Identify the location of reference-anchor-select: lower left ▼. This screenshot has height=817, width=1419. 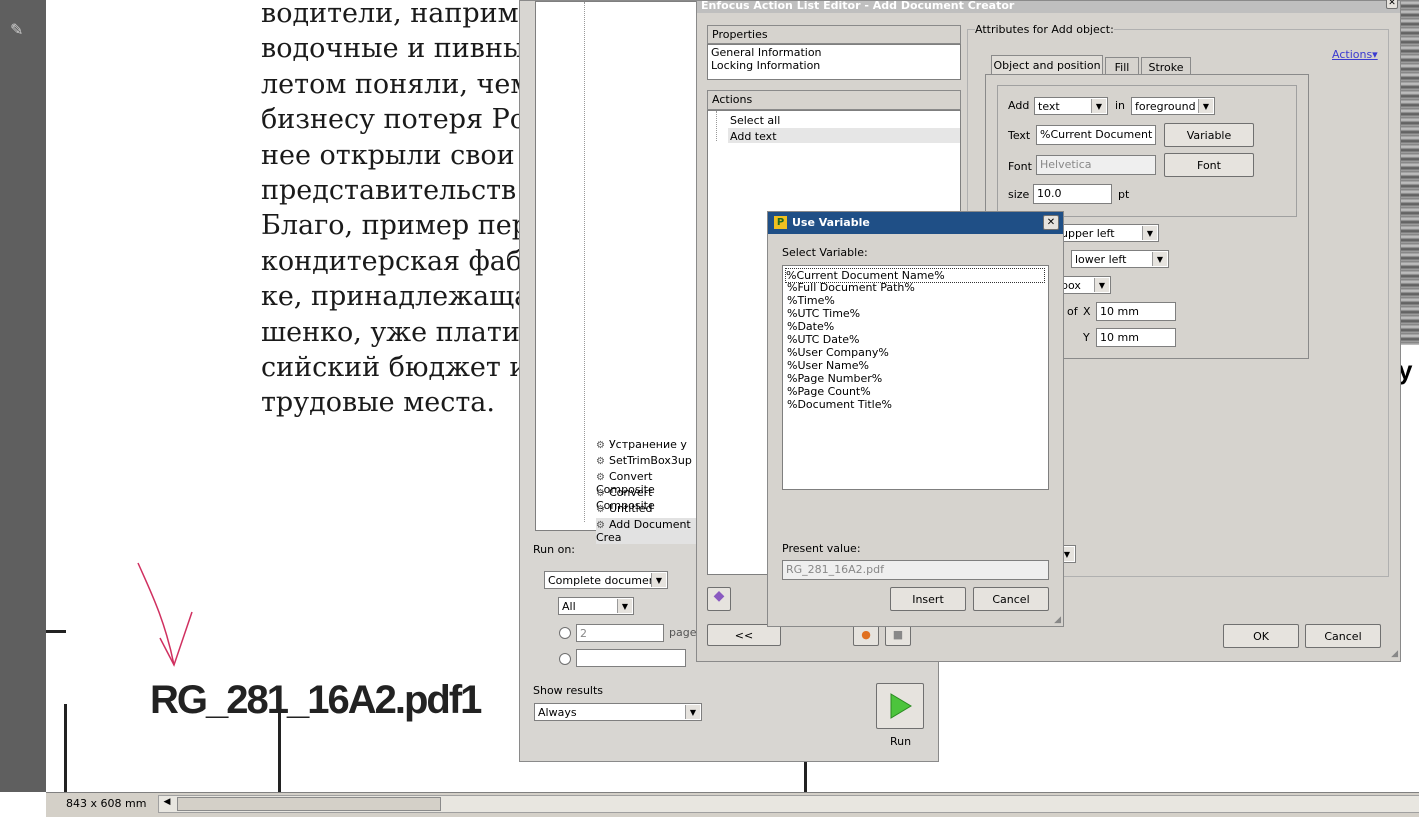
(1120, 259).